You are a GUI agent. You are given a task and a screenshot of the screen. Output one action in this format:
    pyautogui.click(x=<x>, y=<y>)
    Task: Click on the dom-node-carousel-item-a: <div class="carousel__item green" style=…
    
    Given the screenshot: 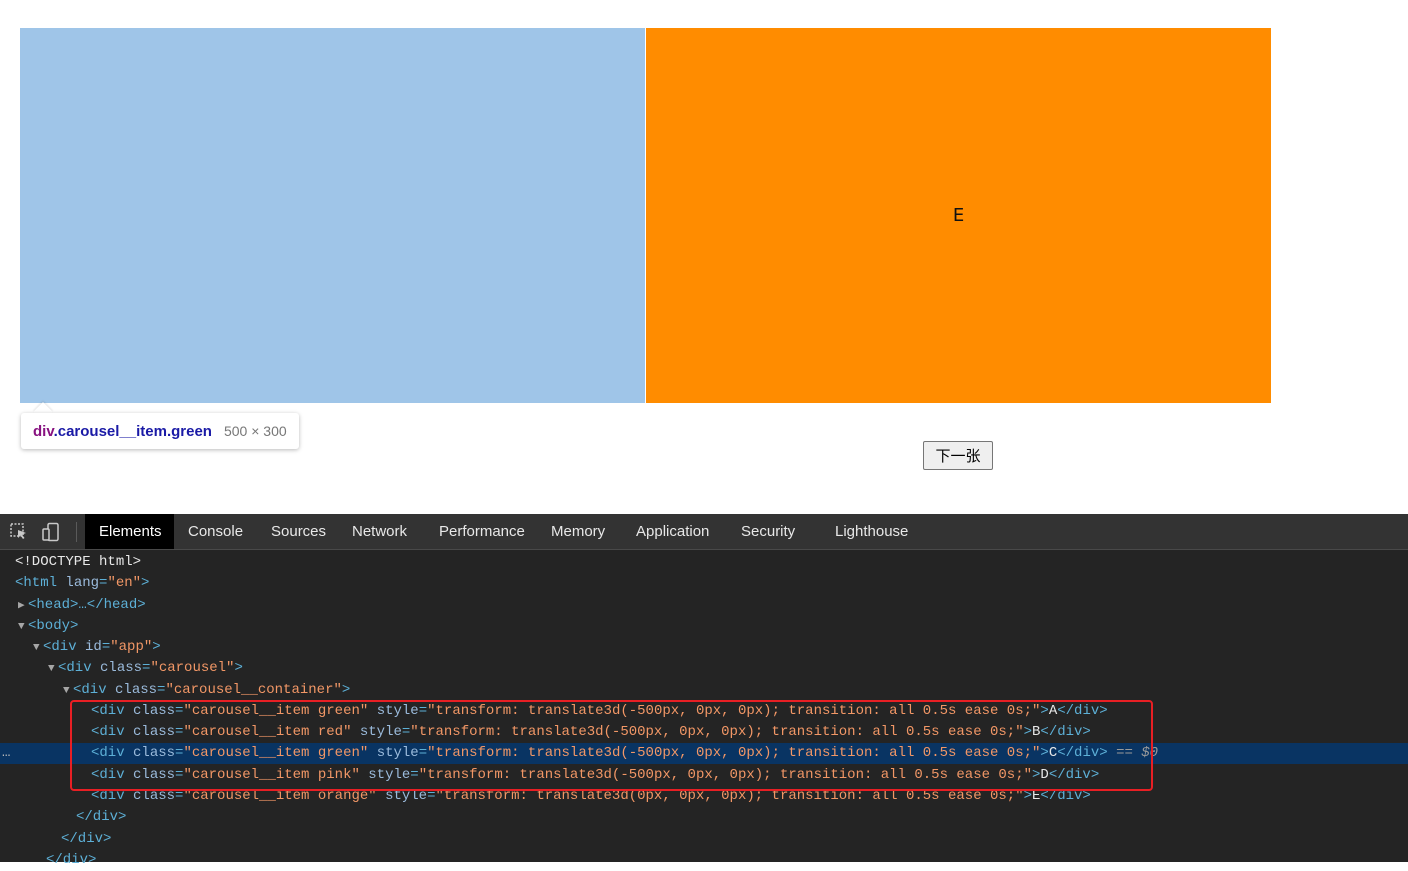 What is the action you would take?
    pyautogui.click(x=704, y=711)
    